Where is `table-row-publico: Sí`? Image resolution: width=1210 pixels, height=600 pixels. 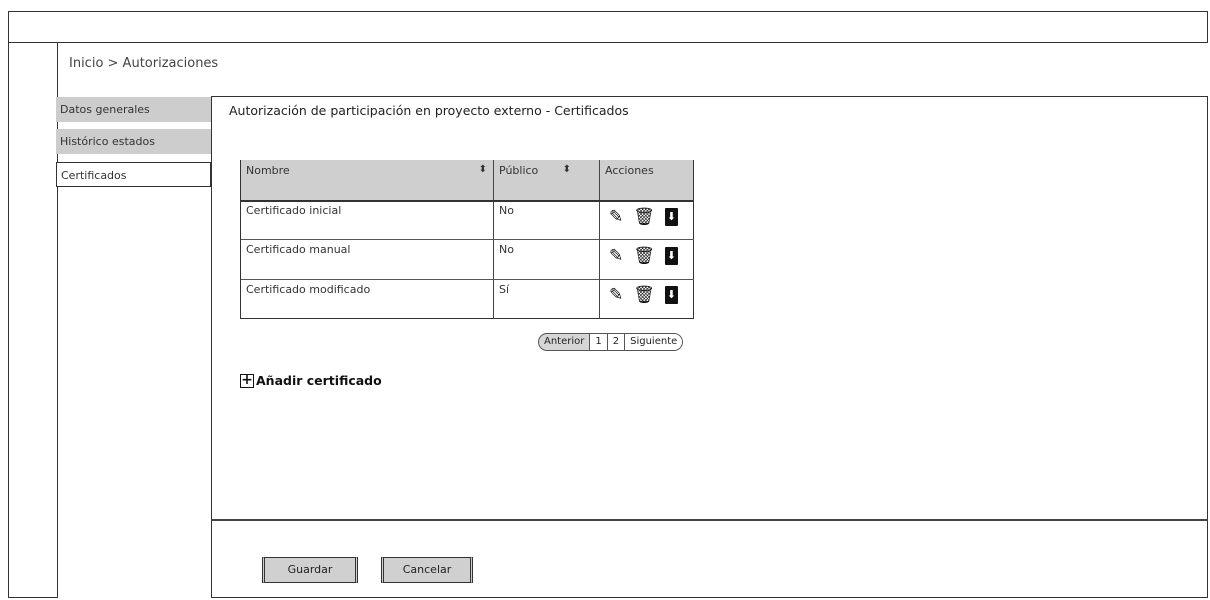 table-row-publico: Sí is located at coordinates (504, 289).